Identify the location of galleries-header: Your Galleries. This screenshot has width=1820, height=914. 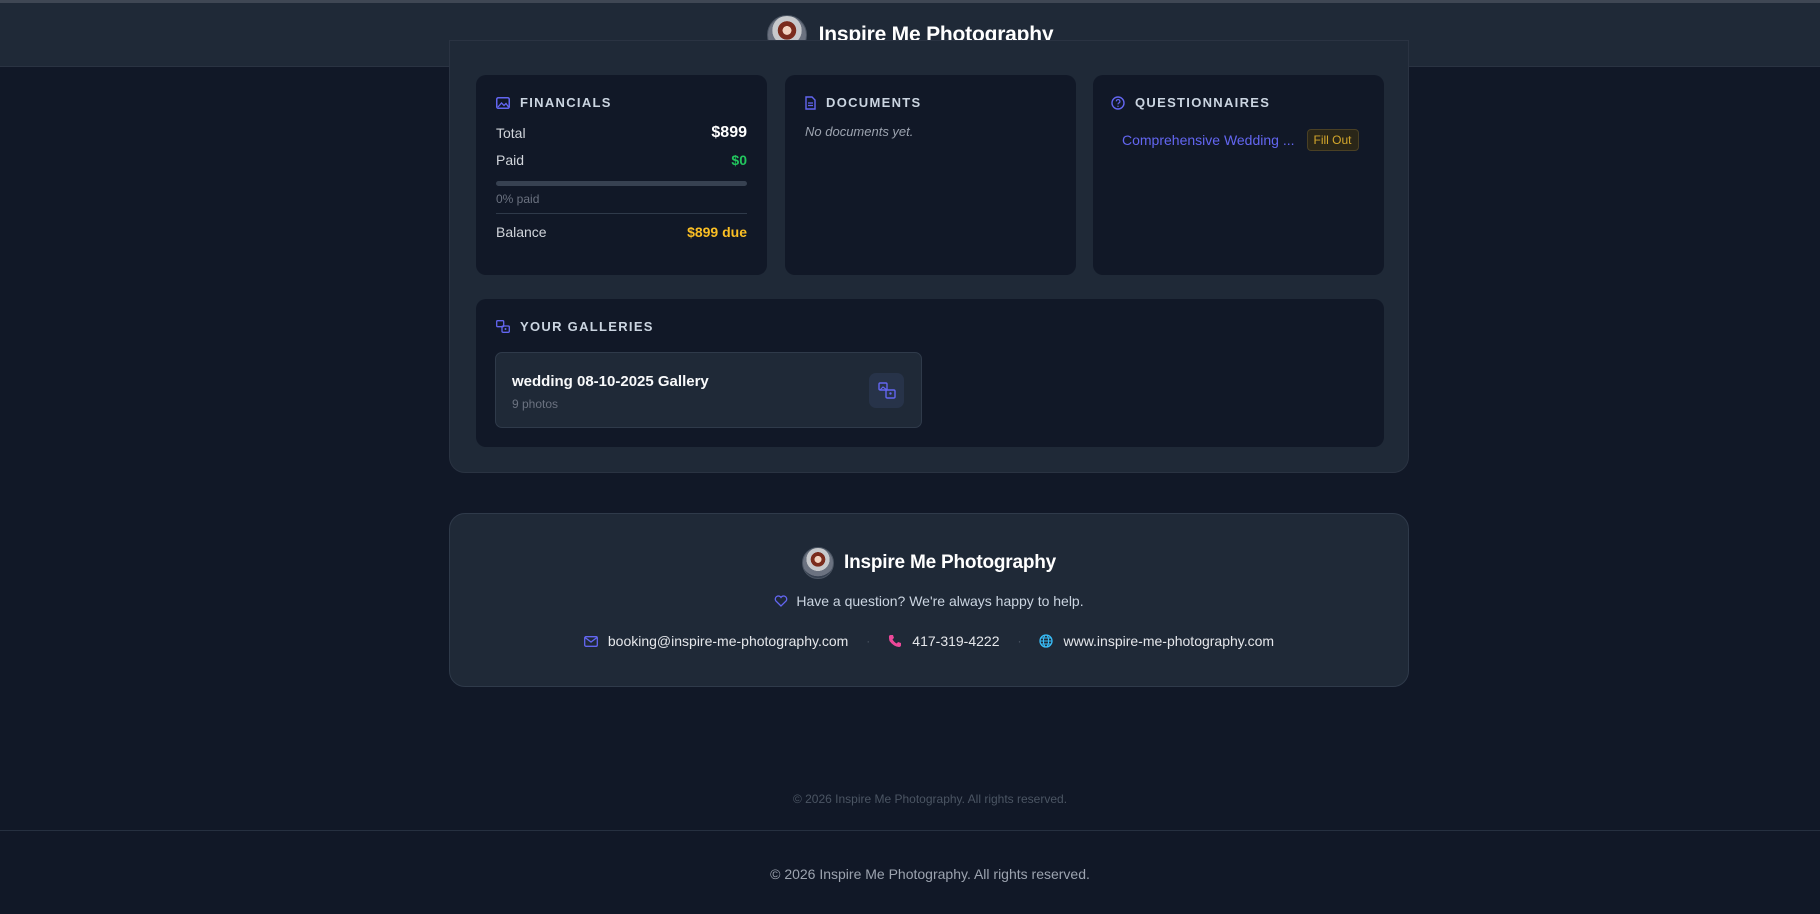
(930, 326).